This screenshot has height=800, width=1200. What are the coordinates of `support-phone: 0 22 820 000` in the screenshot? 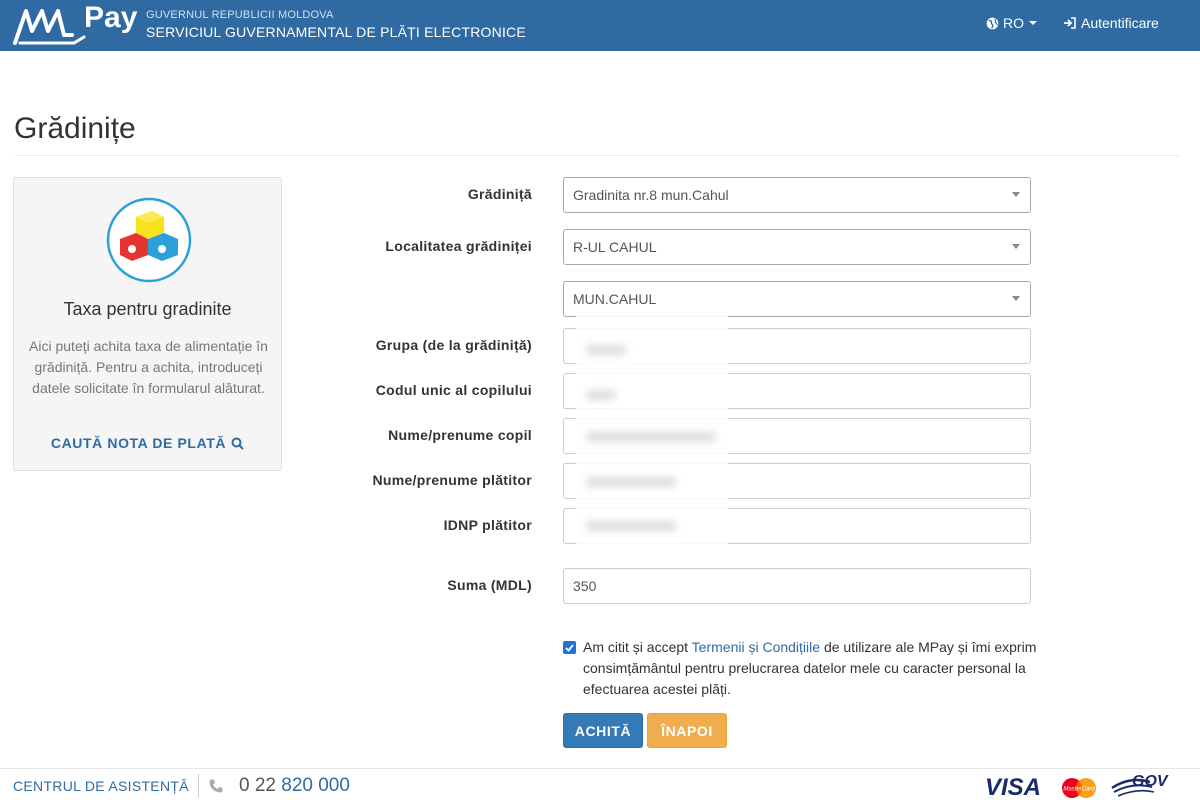 It's located at (294, 786).